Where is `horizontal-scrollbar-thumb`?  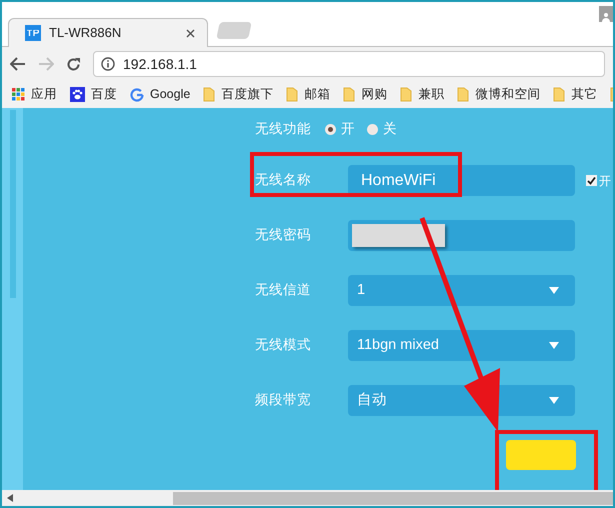
horizontal-scrollbar-thumb is located at coordinates (393, 498).